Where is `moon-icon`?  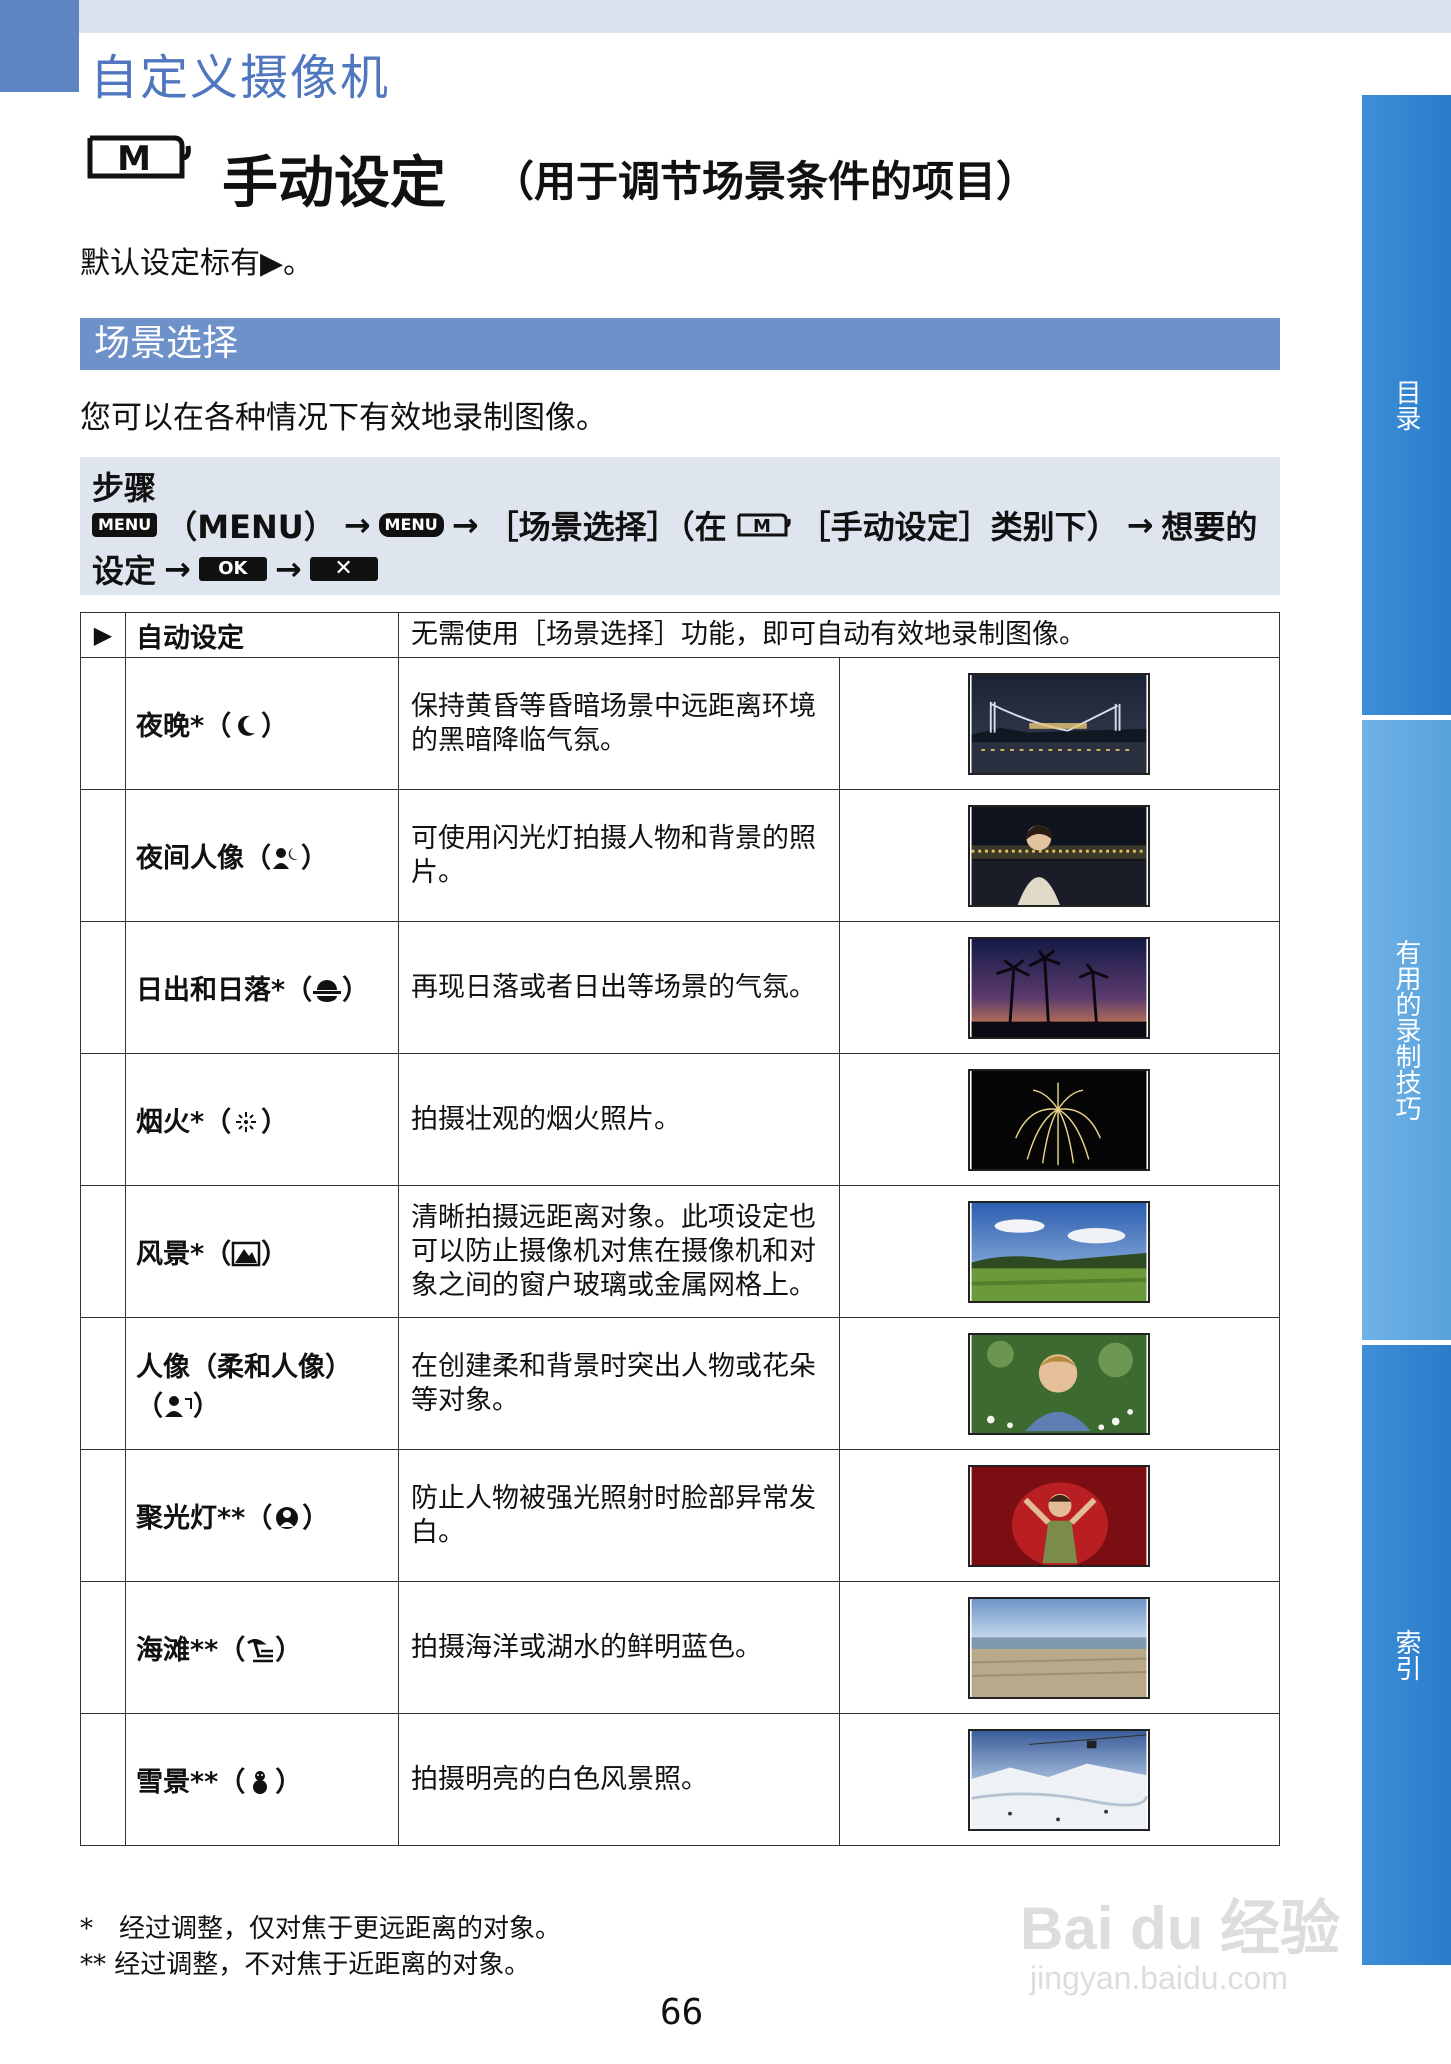 moon-icon is located at coordinates (247, 725).